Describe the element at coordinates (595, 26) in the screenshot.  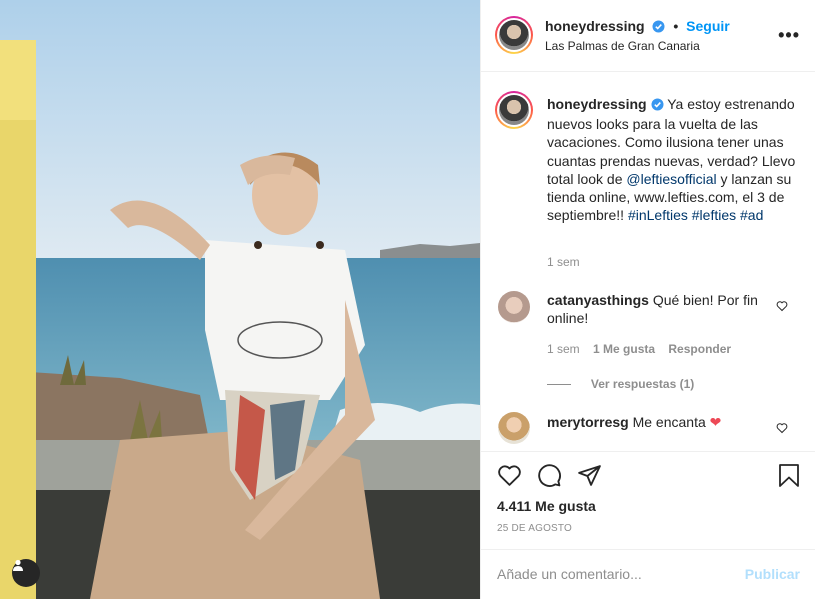
I see `author-username: honeydressing` at that location.